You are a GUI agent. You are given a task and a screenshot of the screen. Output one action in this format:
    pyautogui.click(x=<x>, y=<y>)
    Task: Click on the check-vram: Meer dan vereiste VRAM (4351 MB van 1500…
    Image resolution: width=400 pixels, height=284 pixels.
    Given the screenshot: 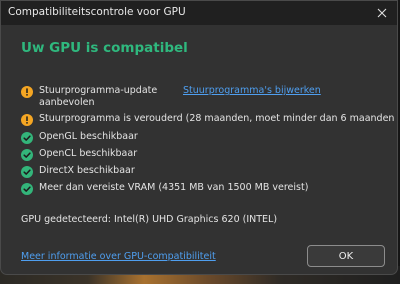 What is the action you would take?
    pyautogui.click(x=164, y=188)
    